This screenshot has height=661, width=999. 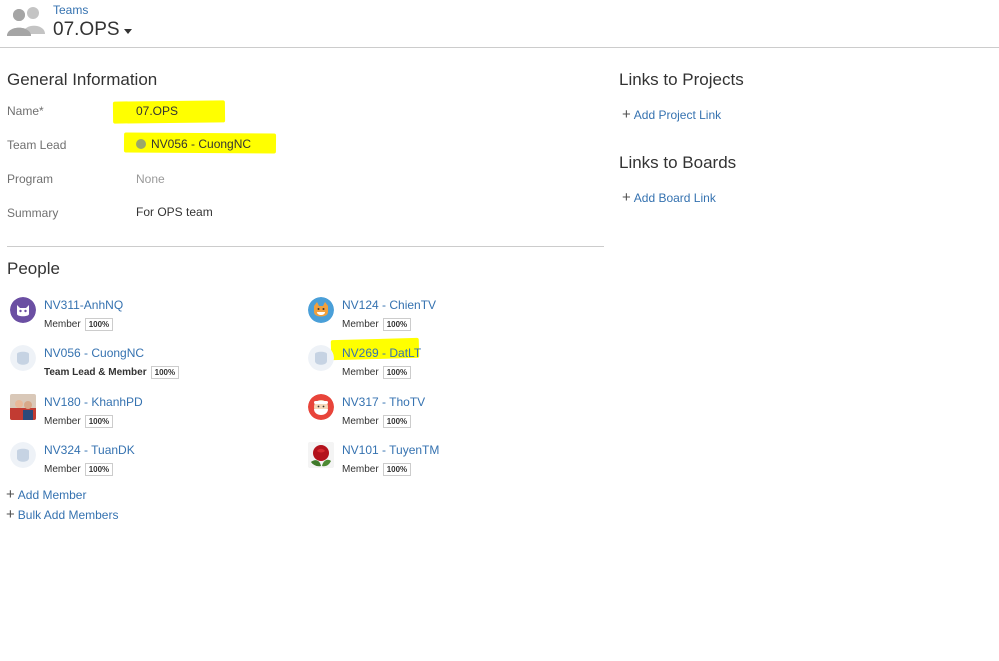 I want to click on add-board-link: + Add Board Link, so click(x=669, y=197).